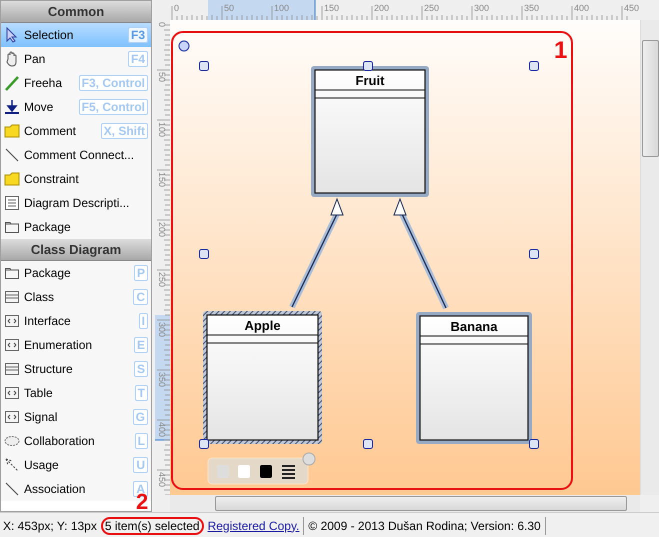 The width and height of the screenshot is (659, 537). What do you see at coordinates (152, 525) in the screenshot?
I see `selection-count: 5 item(s) selected` at bounding box center [152, 525].